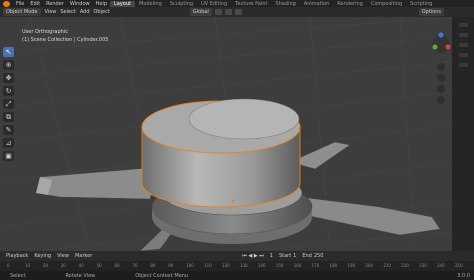 Image resolution: width=474 pixels, height=280 pixels. Describe the element at coordinates (319, 256) in the screenshot. I see `end-frame: 250` at that location.